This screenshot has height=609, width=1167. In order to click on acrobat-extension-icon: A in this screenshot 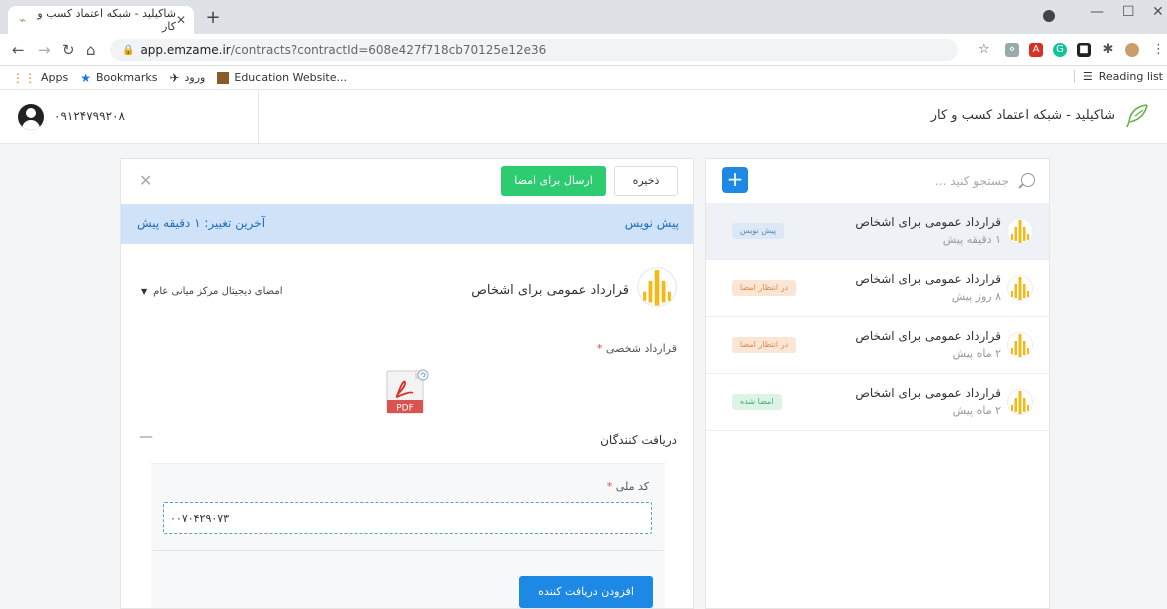, I will do `click(1036, 50)`.